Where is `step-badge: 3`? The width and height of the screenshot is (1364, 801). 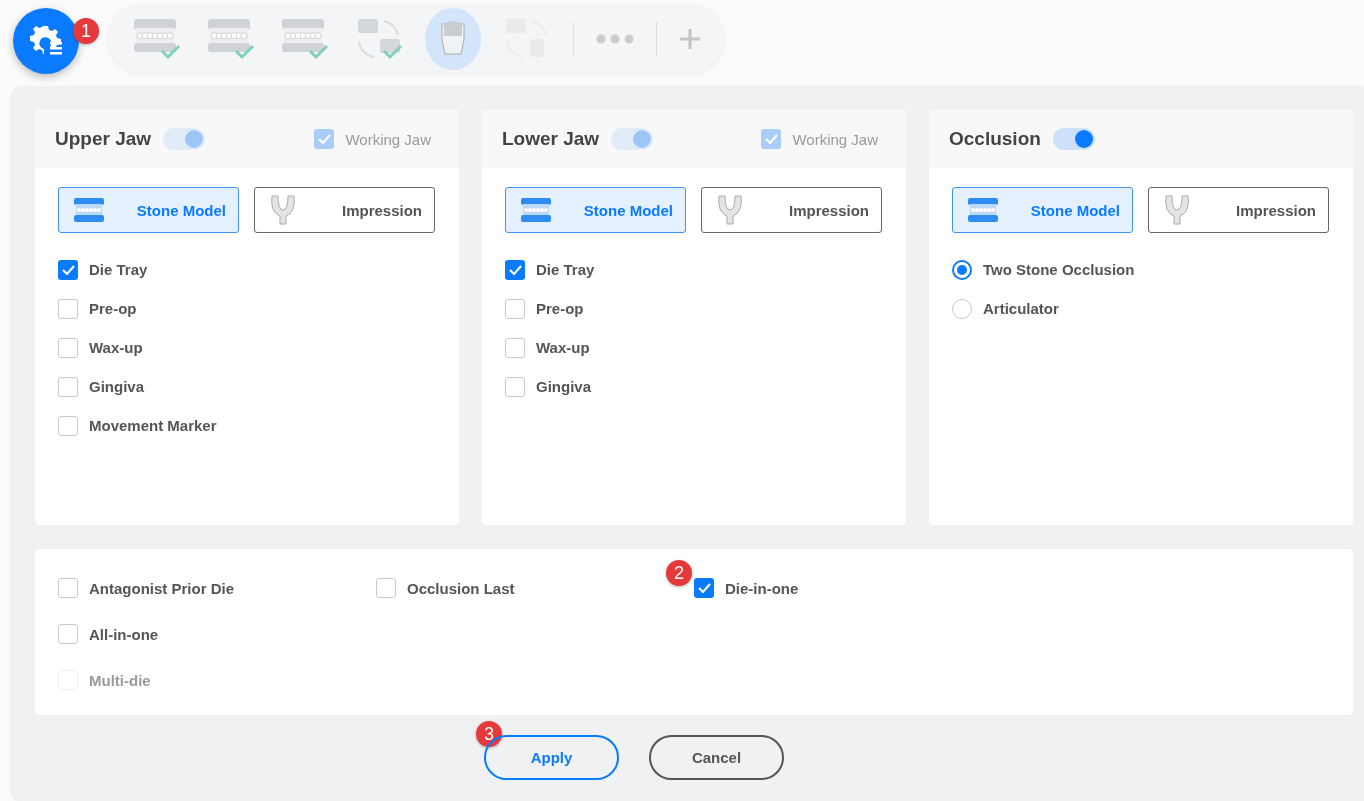
step-badge: 3 is located at coordinates (489, 734).